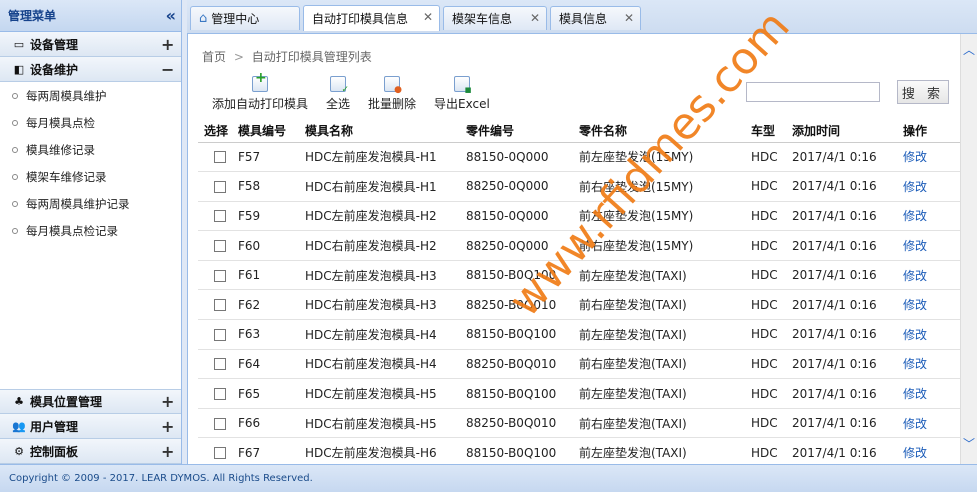 The width and height of the screenshot is (977, 492). I want to click on tab-mold-info: 模具信息 ✕, so click(595, 18).